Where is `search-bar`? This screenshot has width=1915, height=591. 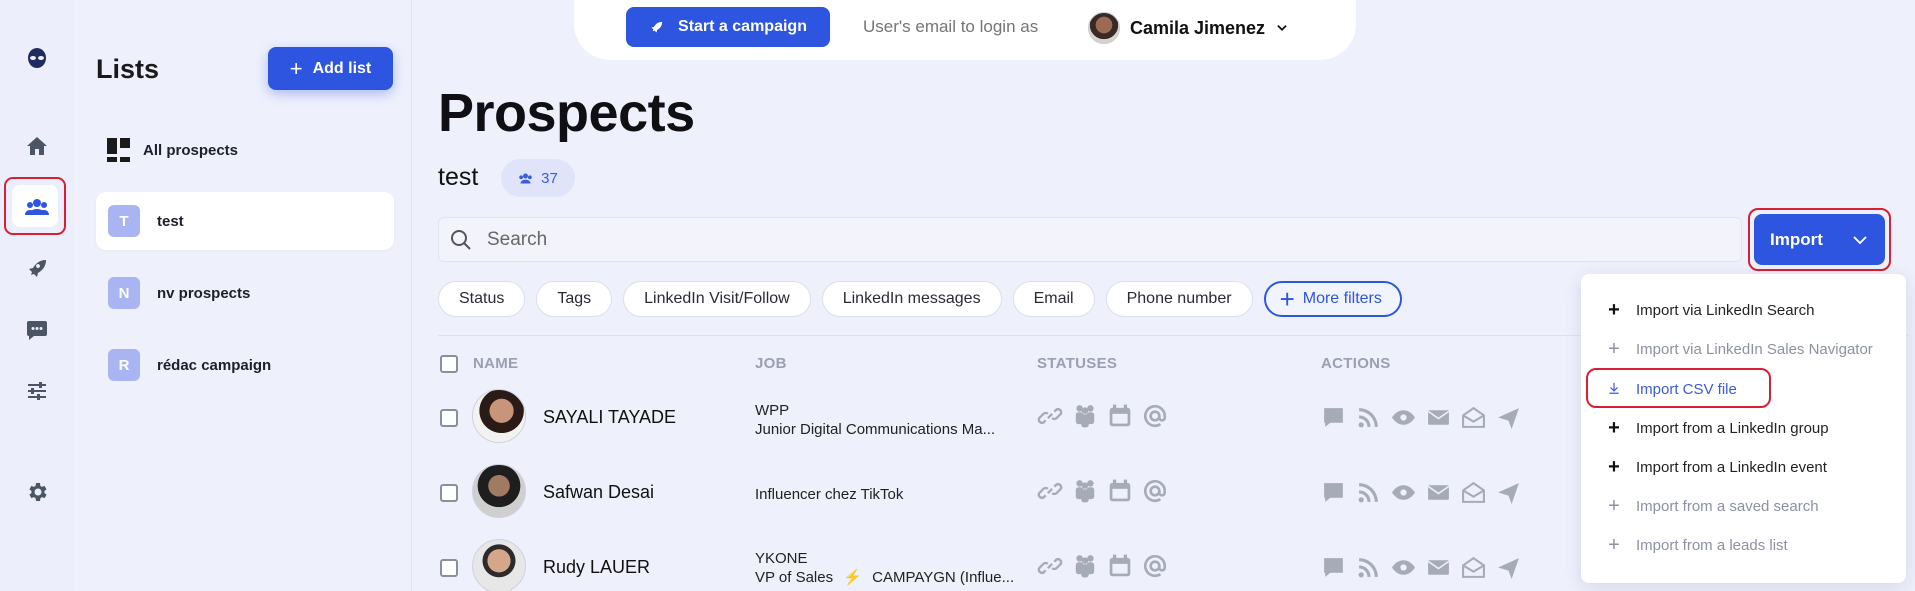
search-bar is located at coordinates (1090, 239).